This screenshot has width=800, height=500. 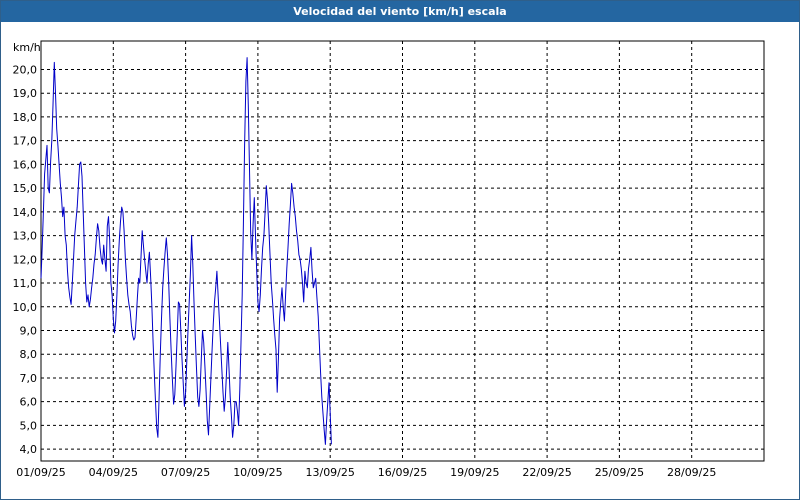 What do you see at coordinates (29, 378) in the screenshot?
I see `y-tick-label: 7,0` at bounding box center [29, 378].